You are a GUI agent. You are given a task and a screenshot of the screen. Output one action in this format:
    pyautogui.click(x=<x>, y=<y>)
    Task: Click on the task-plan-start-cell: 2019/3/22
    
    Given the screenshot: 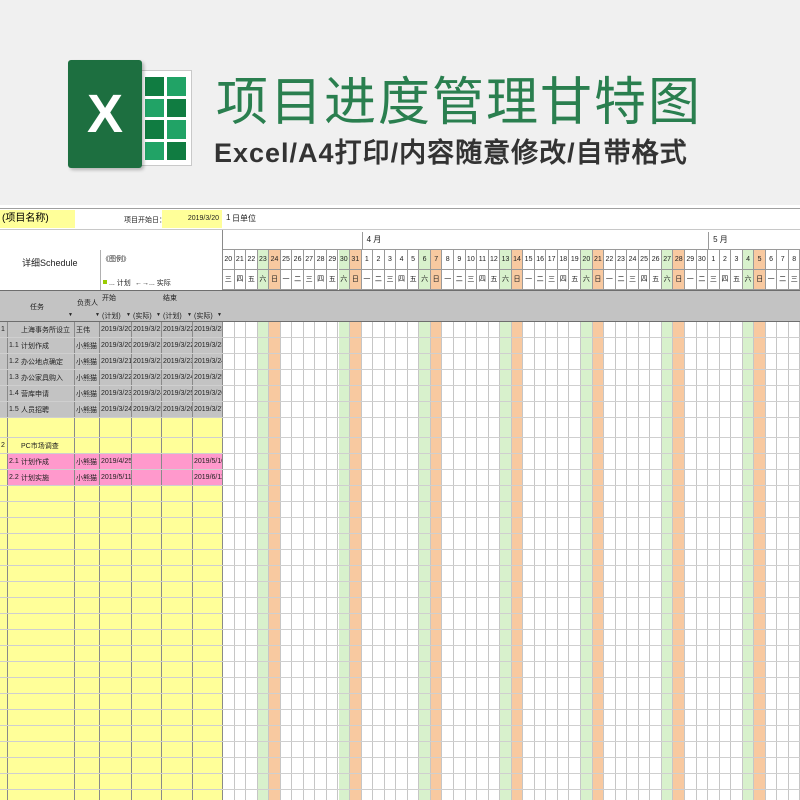 What is the action you would take?
    pyautogui.click(x=116, y=377)
    